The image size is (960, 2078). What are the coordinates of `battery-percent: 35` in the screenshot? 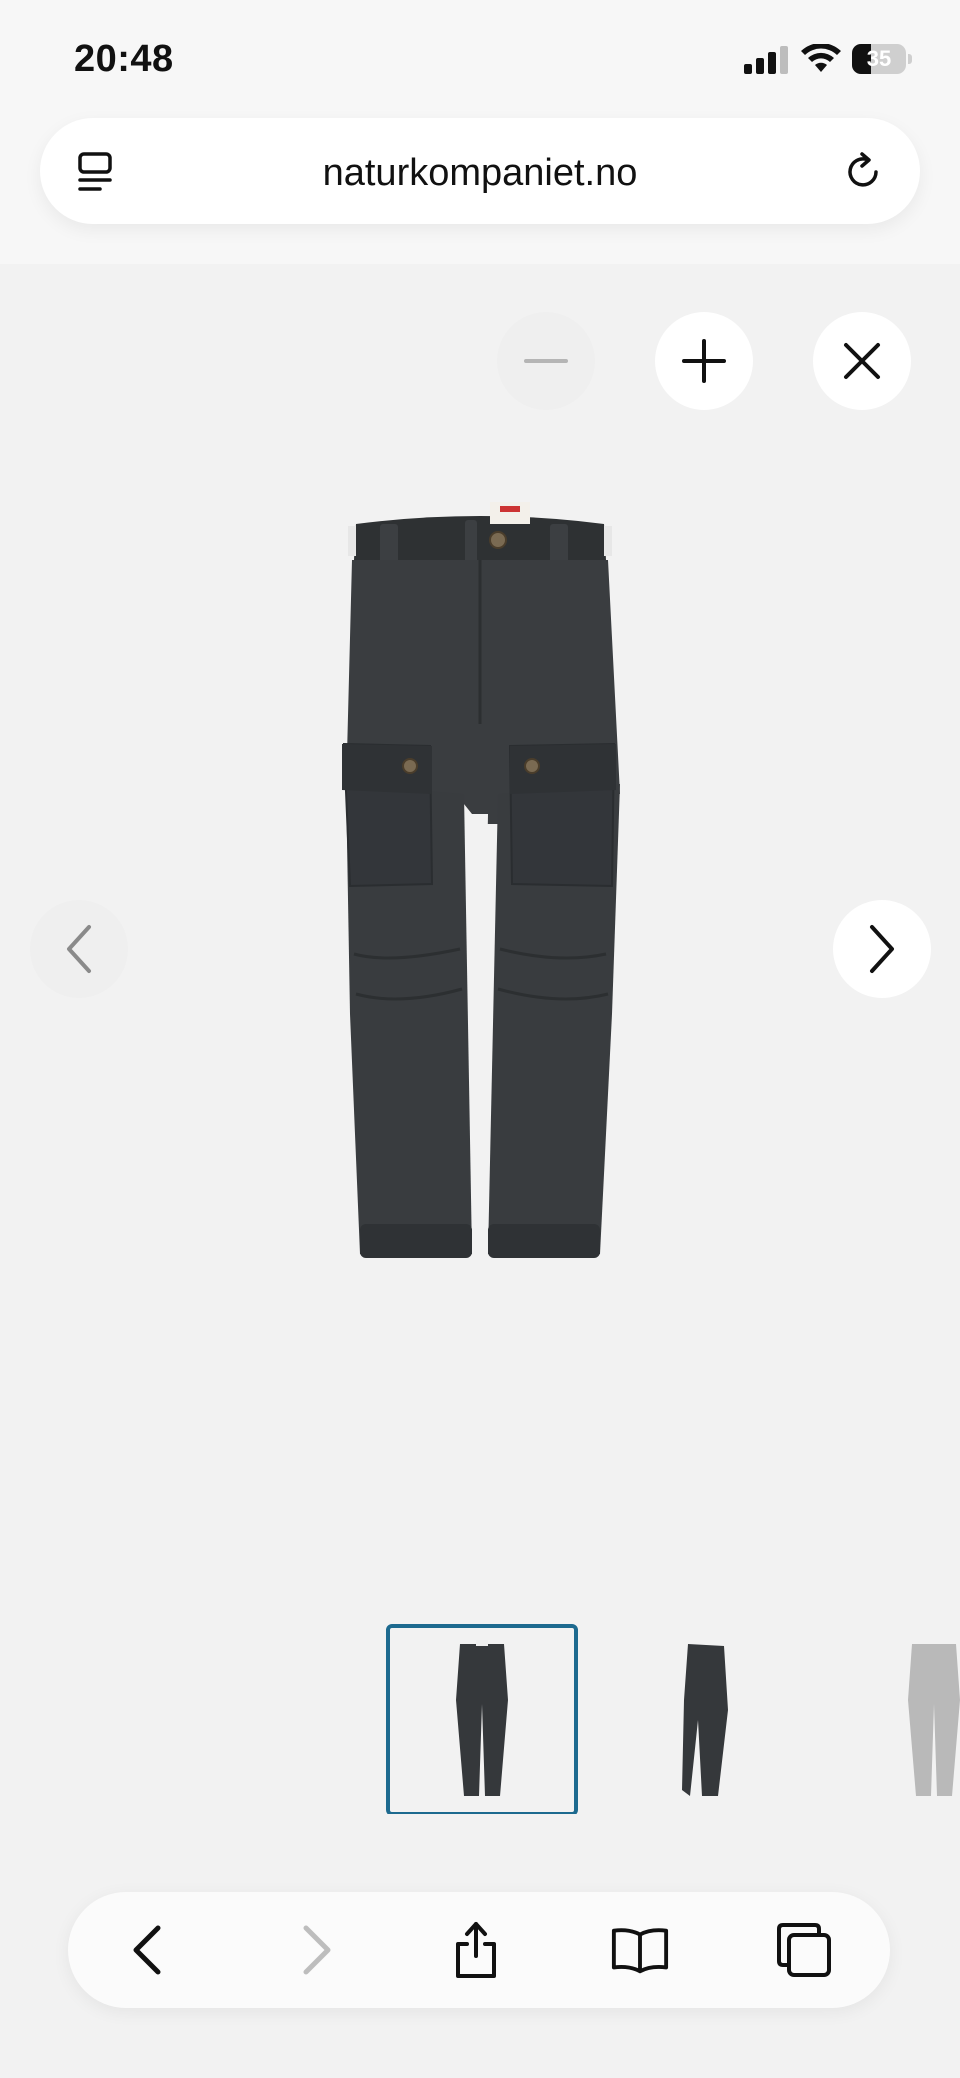 It's located at (879, 58).